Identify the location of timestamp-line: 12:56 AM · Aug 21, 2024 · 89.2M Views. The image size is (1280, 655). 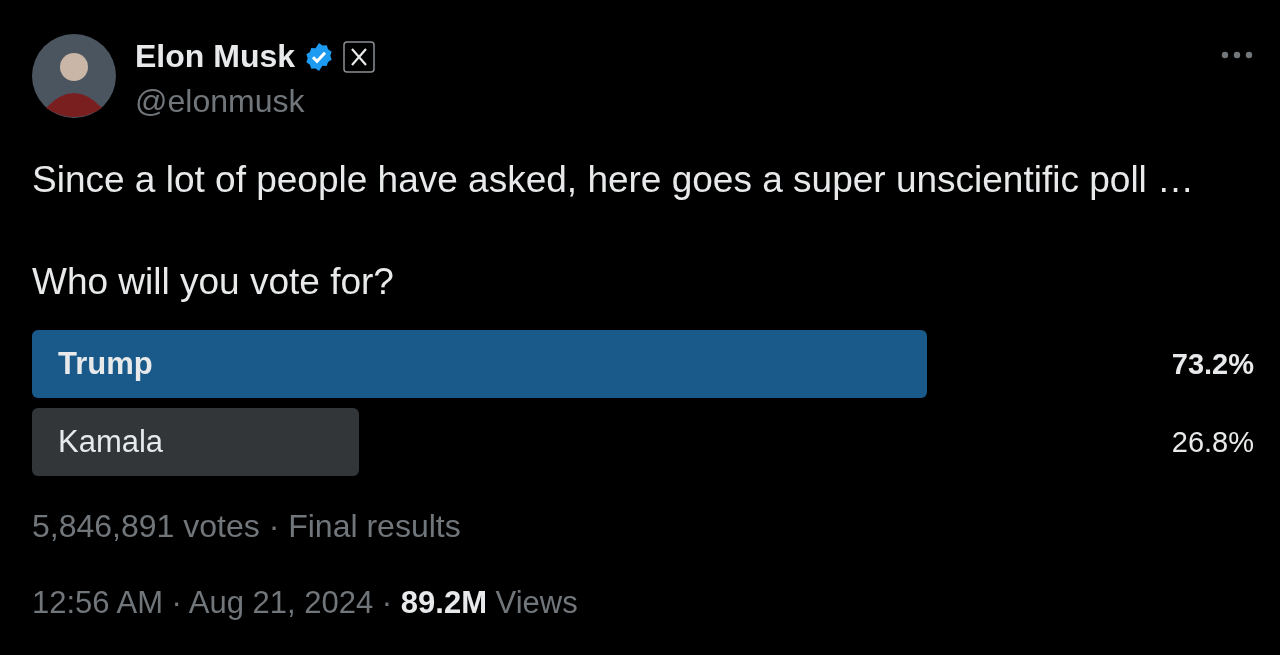
(305, 603).